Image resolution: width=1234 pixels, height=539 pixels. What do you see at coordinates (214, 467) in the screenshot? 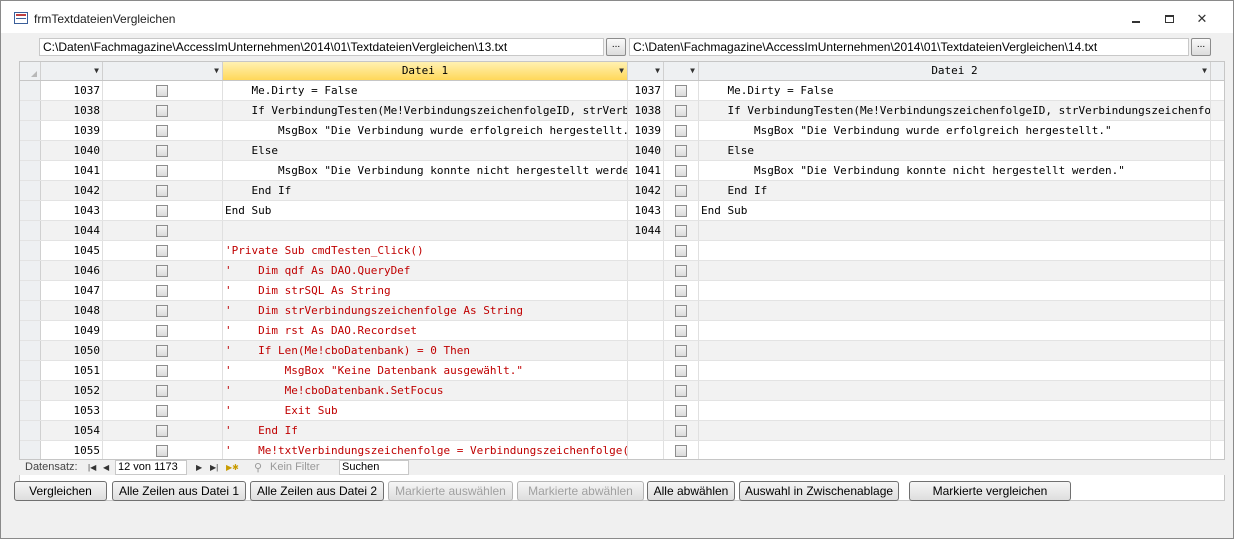
I see `last-record-button: ▶|` at bounding box center [214, 467].